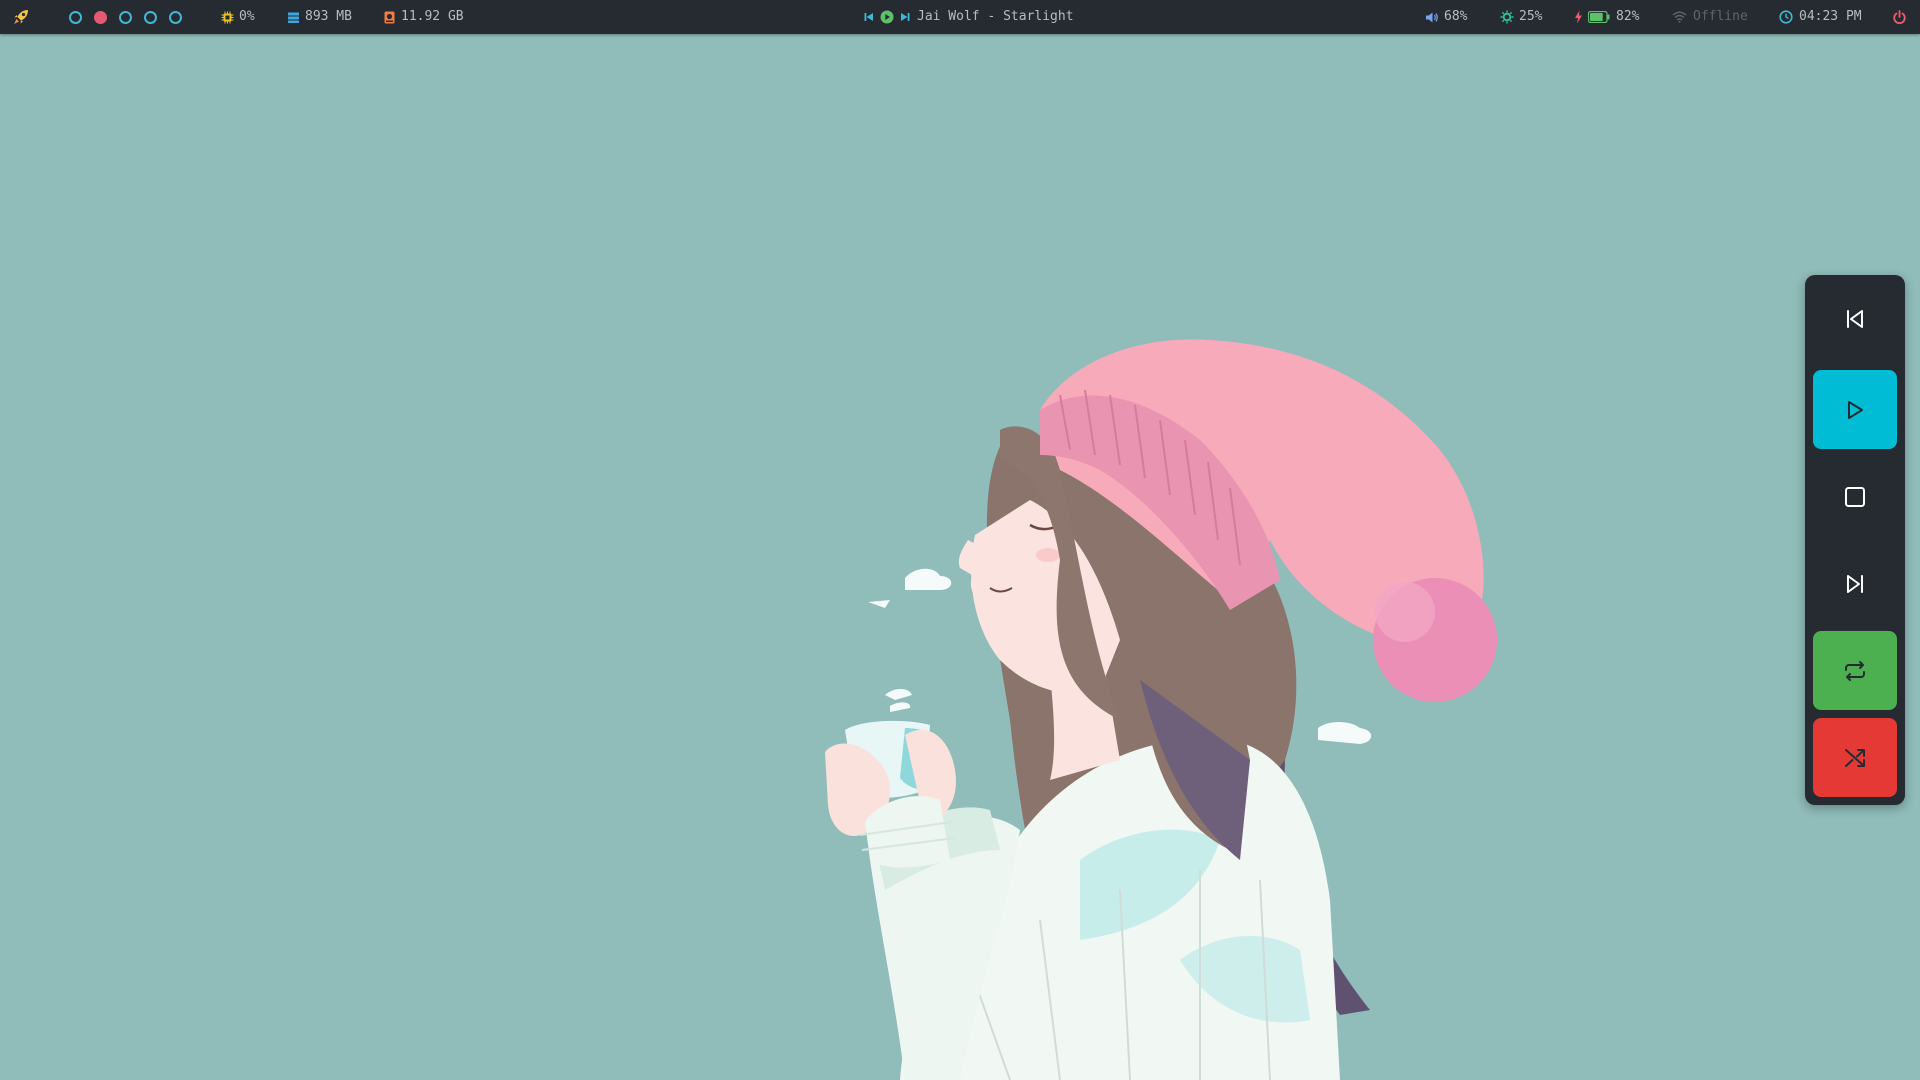 The image size is (1920, 1080). I want to click on volume-value: 68%, so click(1456, 16).